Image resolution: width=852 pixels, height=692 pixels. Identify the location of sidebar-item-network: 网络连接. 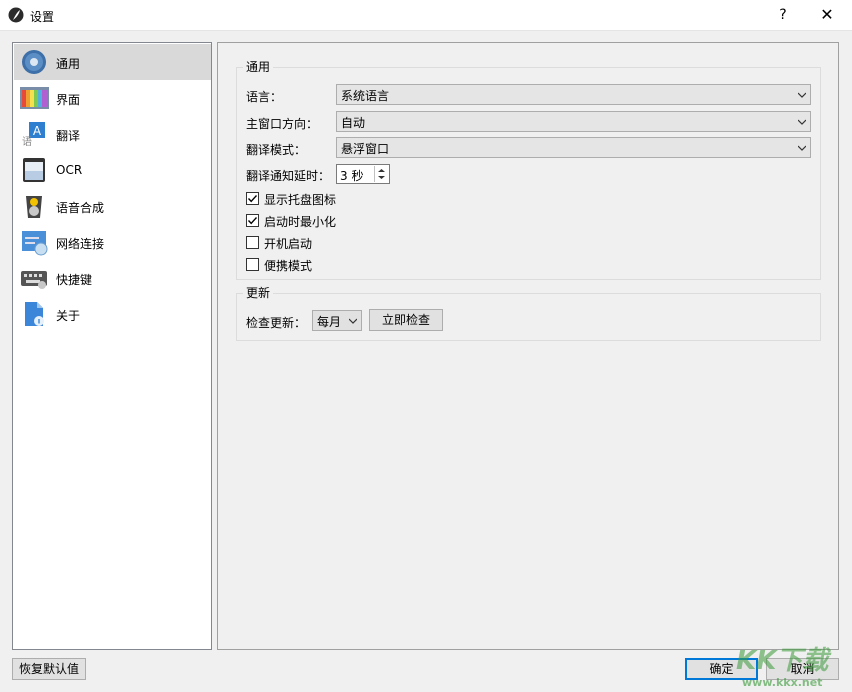
(112, 242).